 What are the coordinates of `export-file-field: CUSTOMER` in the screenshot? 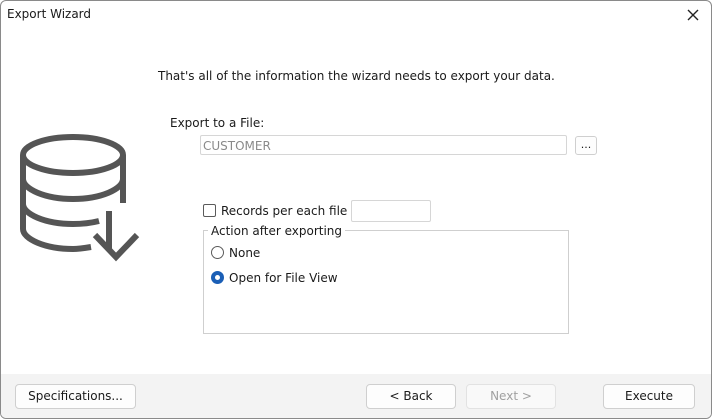 It's located at (383, 145).